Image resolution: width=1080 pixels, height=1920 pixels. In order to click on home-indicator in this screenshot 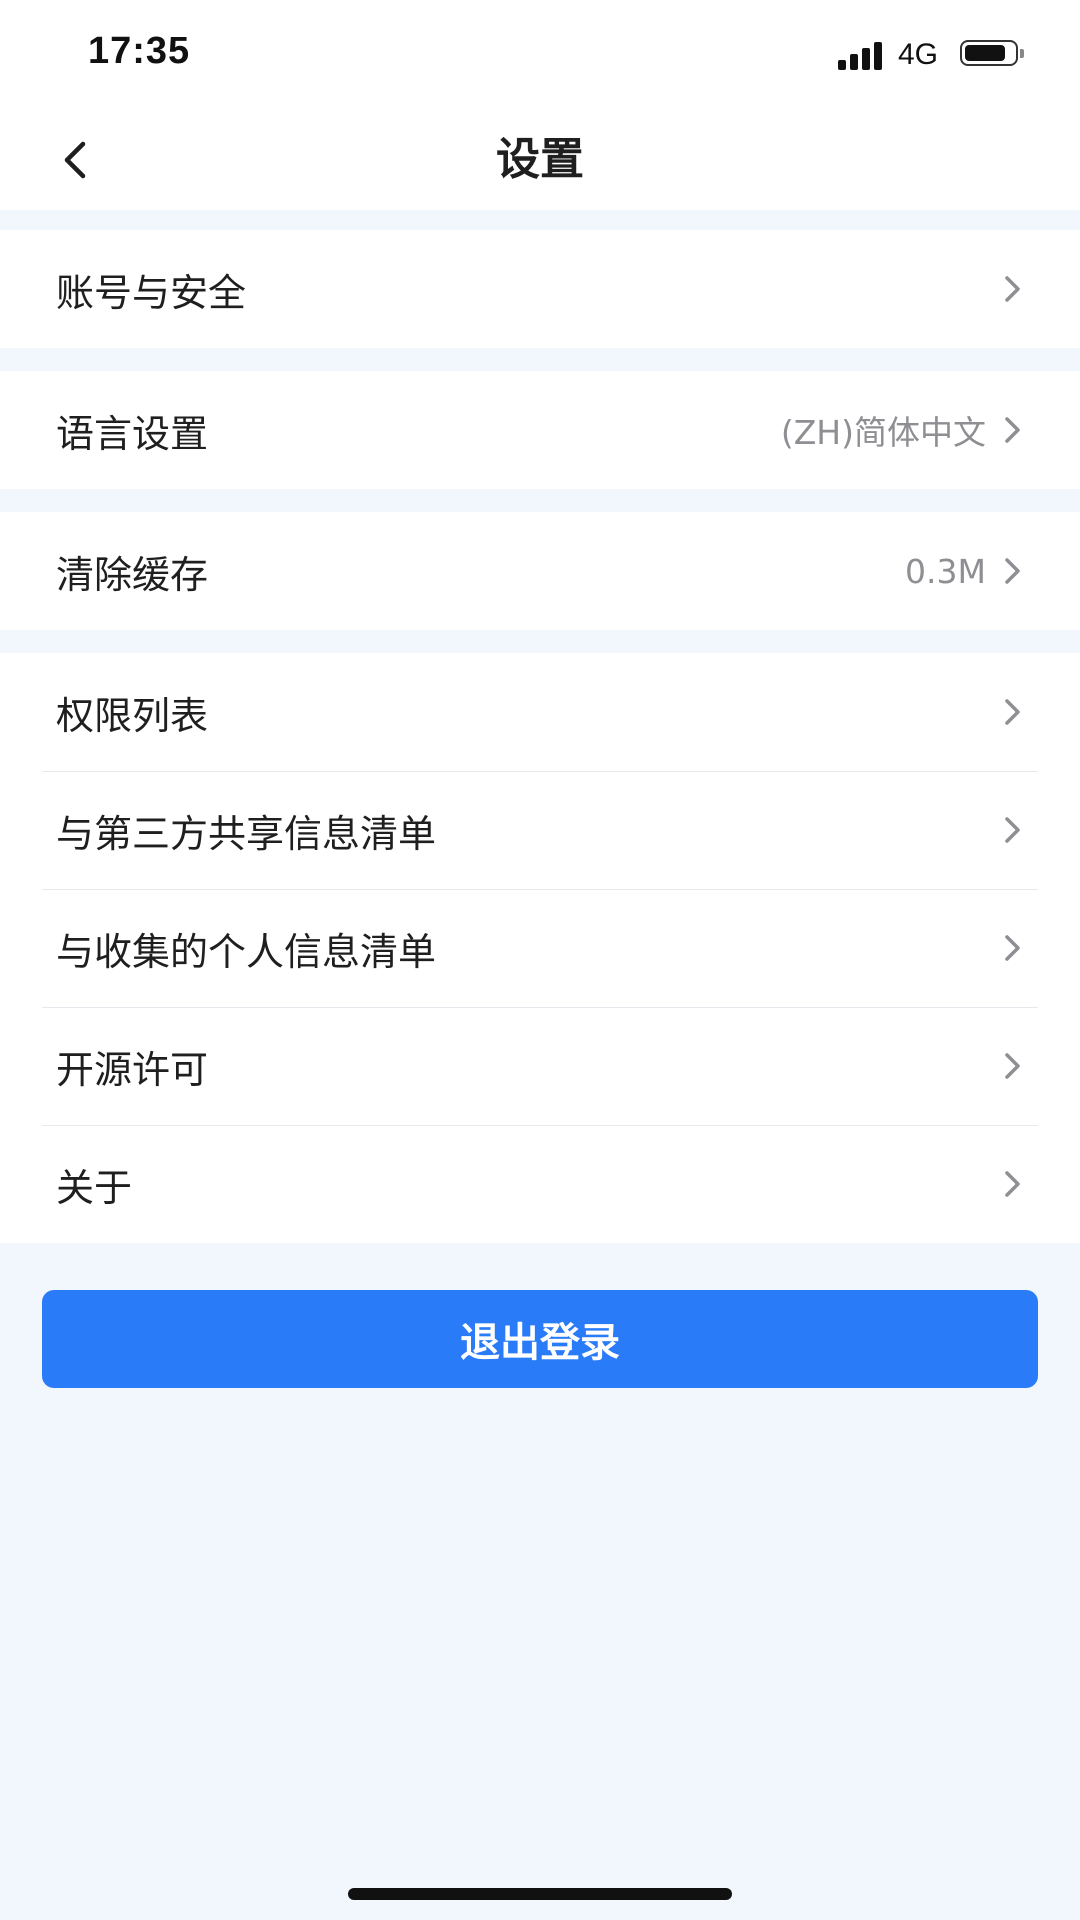, I will do `click(540, 1894)`.